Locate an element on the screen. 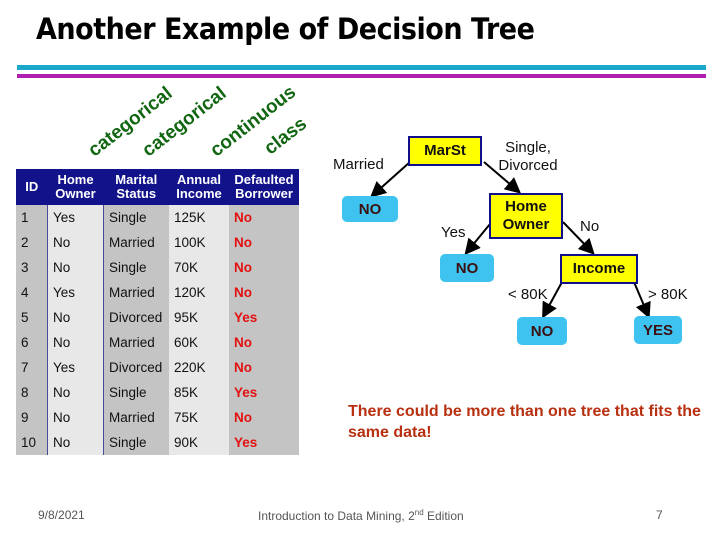 Image resolution: width=720 pixels, height=540 pixels. tree-node-home-owner: Home Owner is located at coordinates (526, 216).